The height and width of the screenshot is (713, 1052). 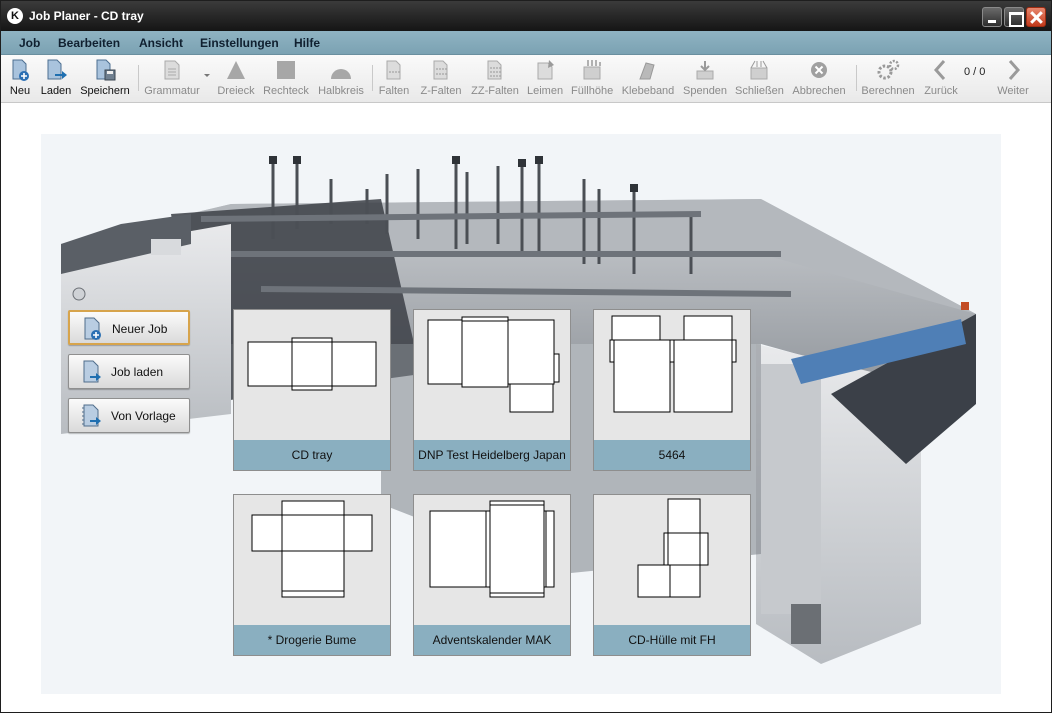 I want to click on rectangle-icon, so click(x=286, y=70).